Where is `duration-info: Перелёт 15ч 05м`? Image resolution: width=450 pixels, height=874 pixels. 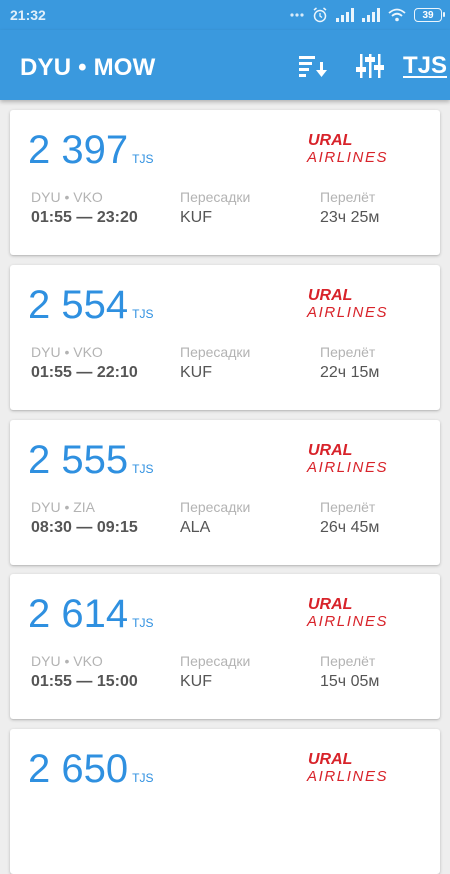
duration-info: Перелёт 15ч 05м is located at coordinates (349, 672).